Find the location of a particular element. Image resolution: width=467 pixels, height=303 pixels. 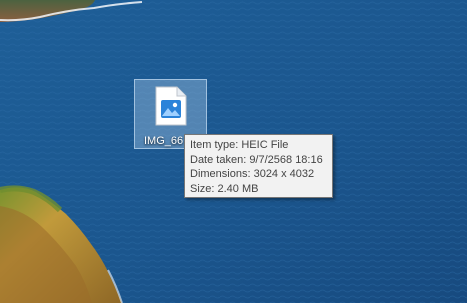

file-name-label: IMG_66 is located at coordinates (164, 141).